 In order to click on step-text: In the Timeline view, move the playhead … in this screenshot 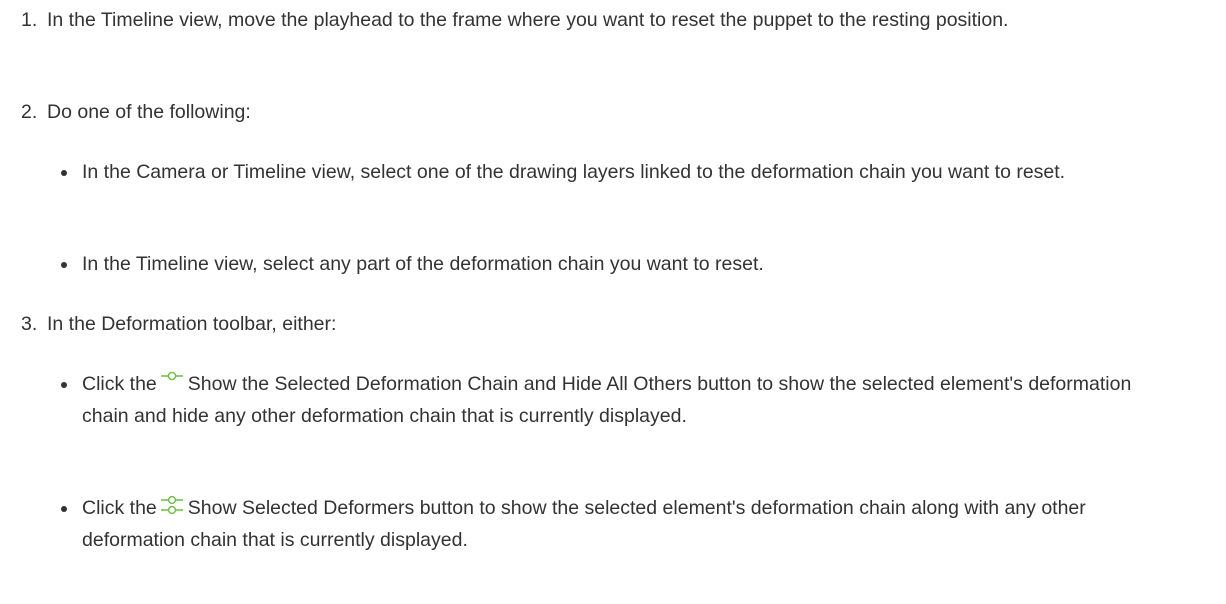, I will do `click(528, 20)`.